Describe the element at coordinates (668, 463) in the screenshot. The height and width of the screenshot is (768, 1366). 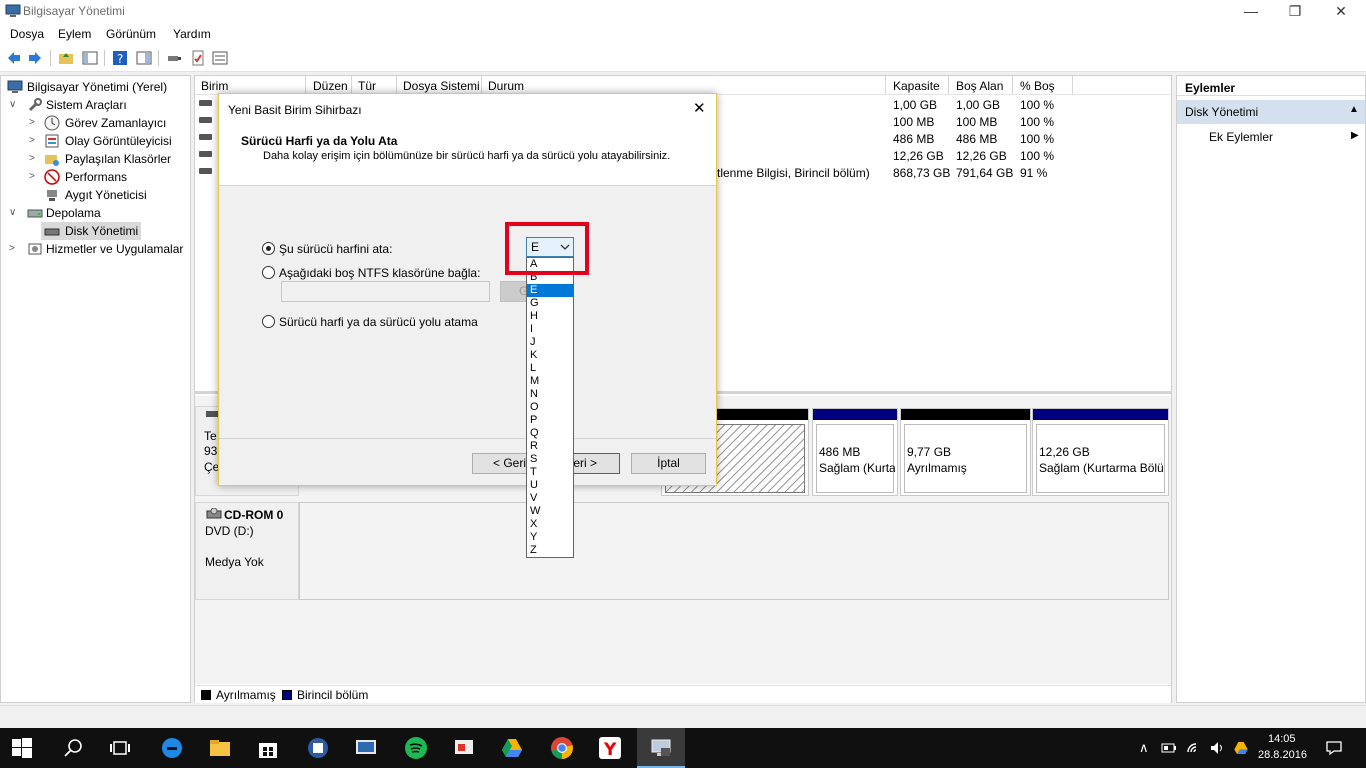
I see `cancel-button: İptal` at that location.